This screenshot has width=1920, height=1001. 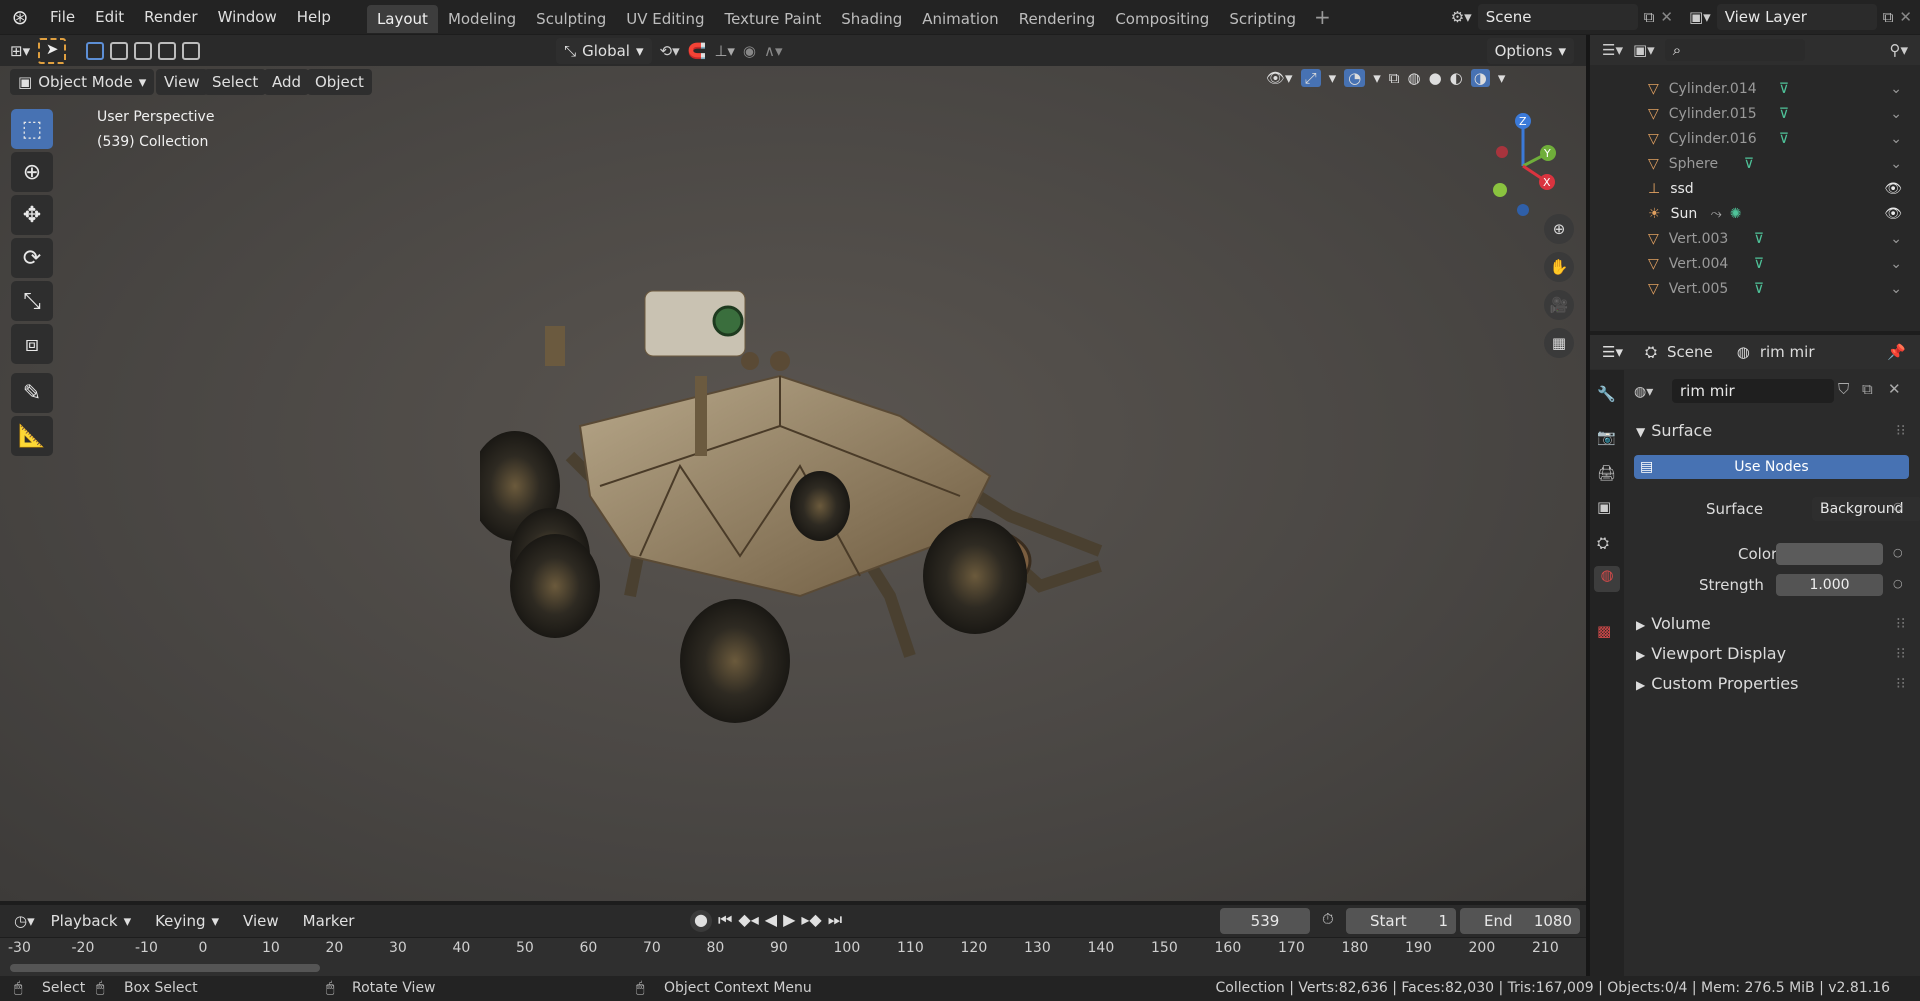 What do you see at coordinates (1796, 17) in the screenshot?
I see `view-layer-field: View Layer` at bounding box center [1796, 17].